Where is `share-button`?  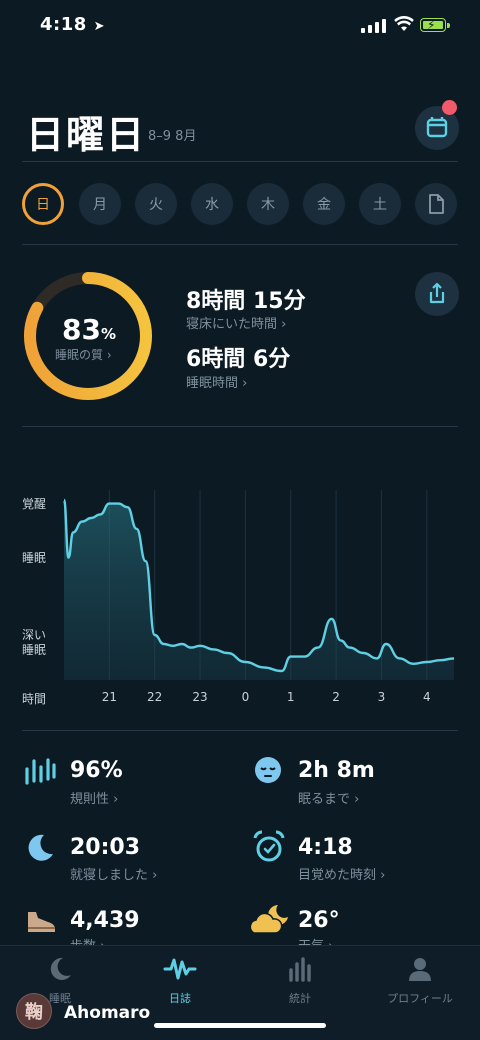
share-button is located at coordinates (437, 294).